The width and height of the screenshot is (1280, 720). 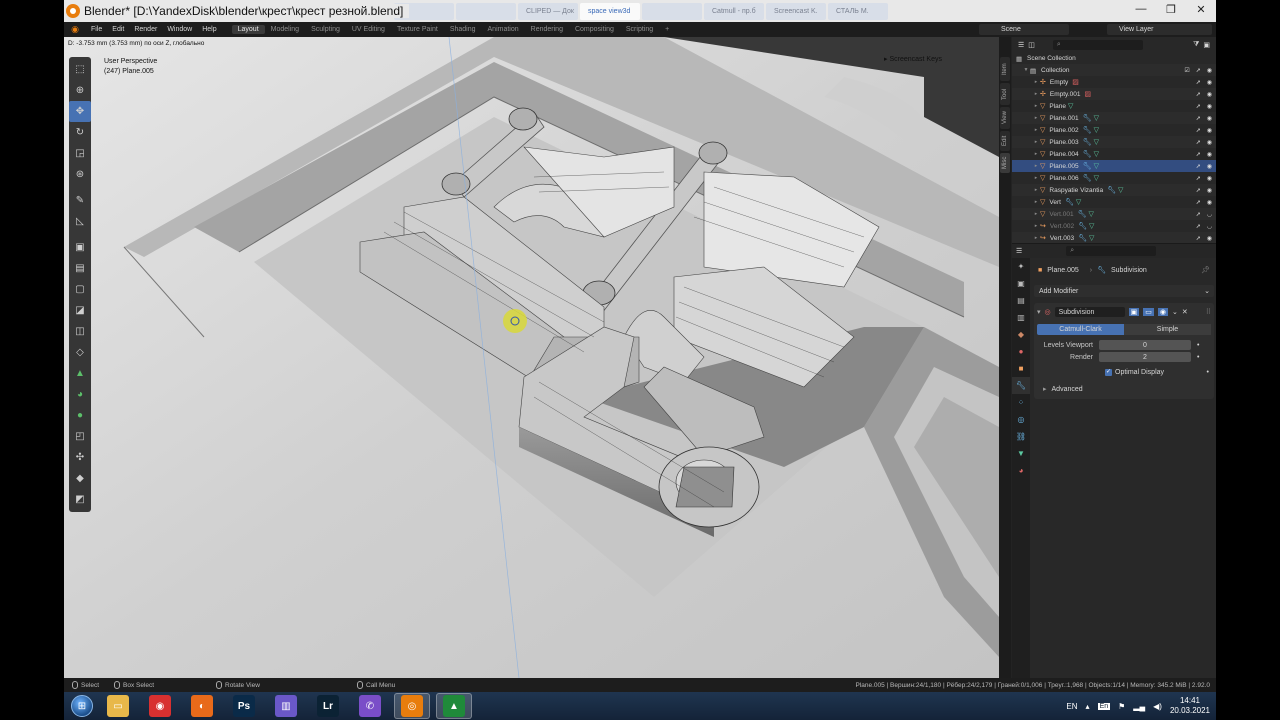 What do you see at coordinates (667, 29) in the screenshot?
I see `add-workspace-button: +` at bounding box center [667, 29].